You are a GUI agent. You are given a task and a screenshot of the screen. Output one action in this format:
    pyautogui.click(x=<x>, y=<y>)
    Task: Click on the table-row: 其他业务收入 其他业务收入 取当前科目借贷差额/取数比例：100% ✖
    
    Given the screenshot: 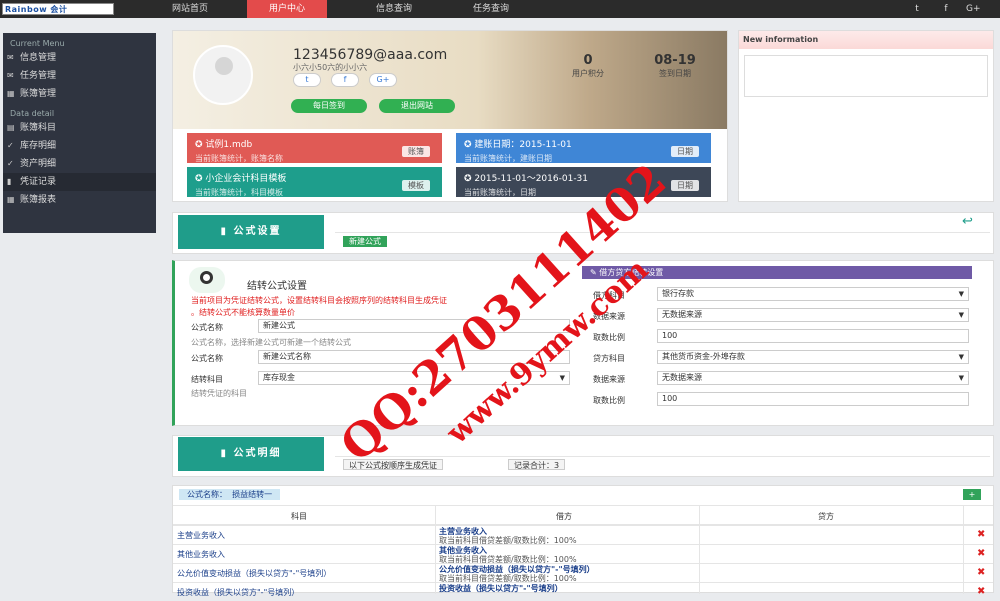 What is the action you would take?
    pyautogui.click(x=583, y=554)
    